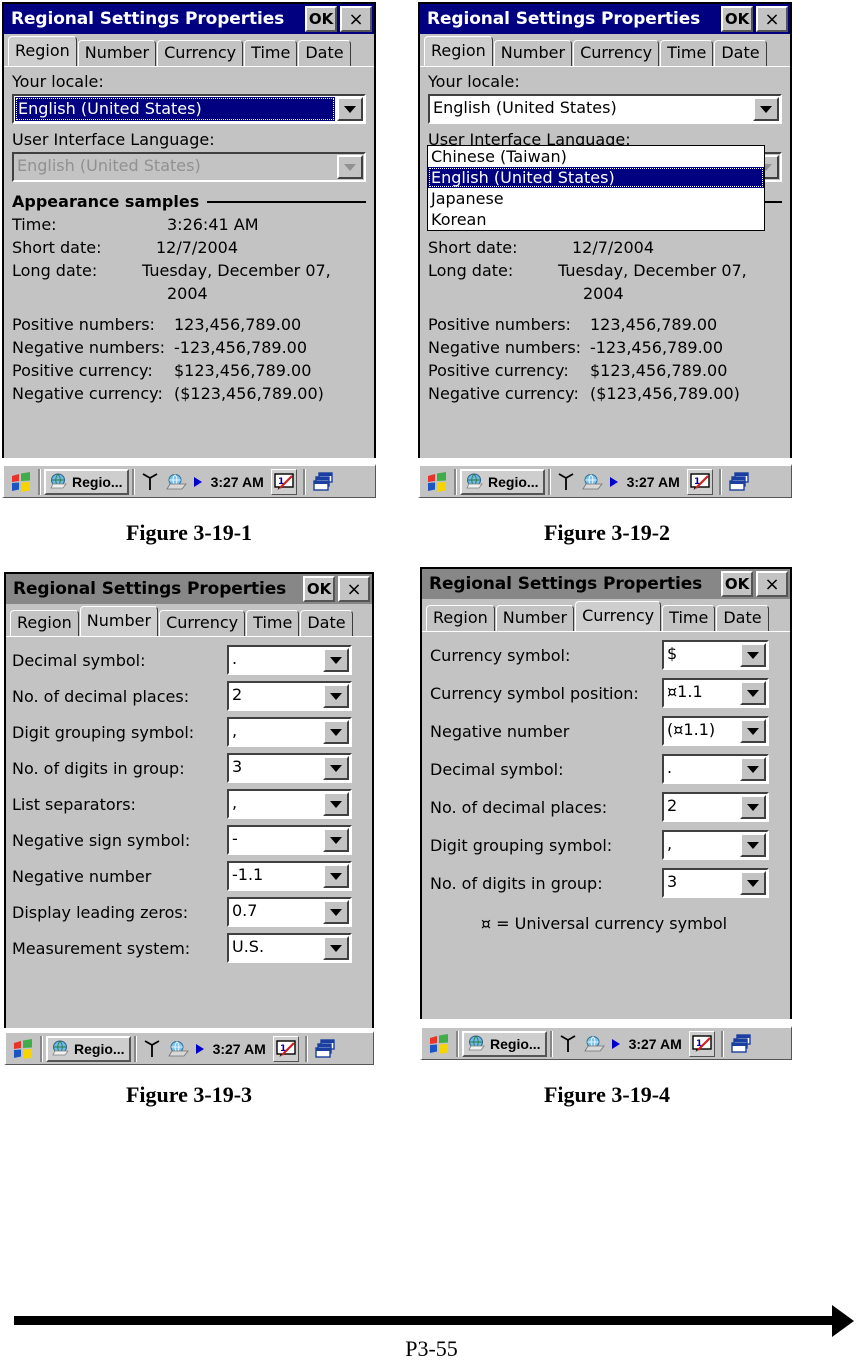 This screenshot has height=1366, width=863. Describe the element at coordinates (289, 948) in the screenshot. I see `measurement-system-combobox: U.S.` at that location.